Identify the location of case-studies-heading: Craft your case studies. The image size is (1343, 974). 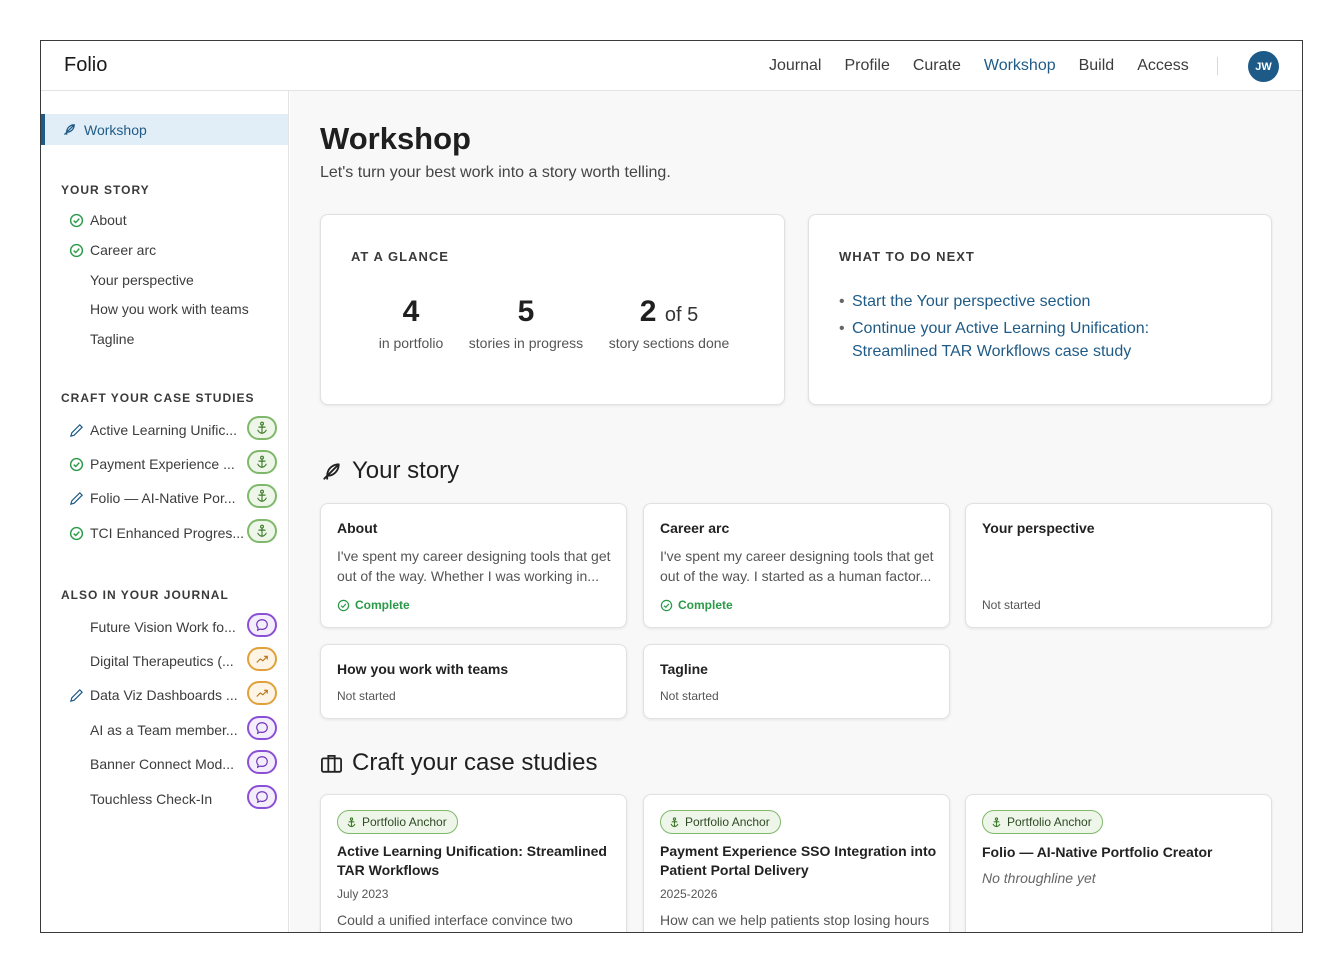
(458, 763).